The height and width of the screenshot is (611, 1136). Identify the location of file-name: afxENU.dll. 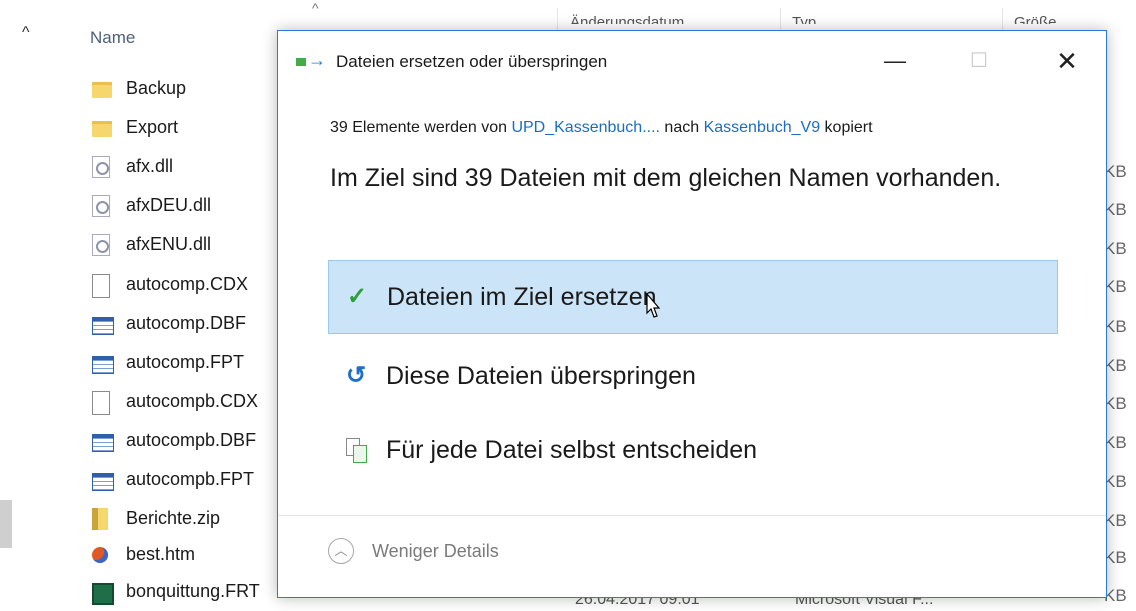
(169, 244).